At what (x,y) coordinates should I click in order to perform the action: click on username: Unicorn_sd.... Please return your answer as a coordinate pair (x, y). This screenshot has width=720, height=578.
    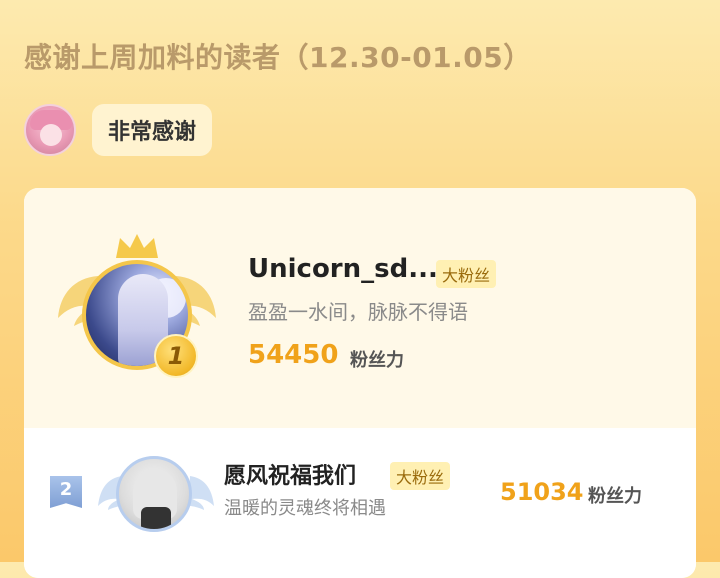
    Looking at the image, I should click on (343, 269).